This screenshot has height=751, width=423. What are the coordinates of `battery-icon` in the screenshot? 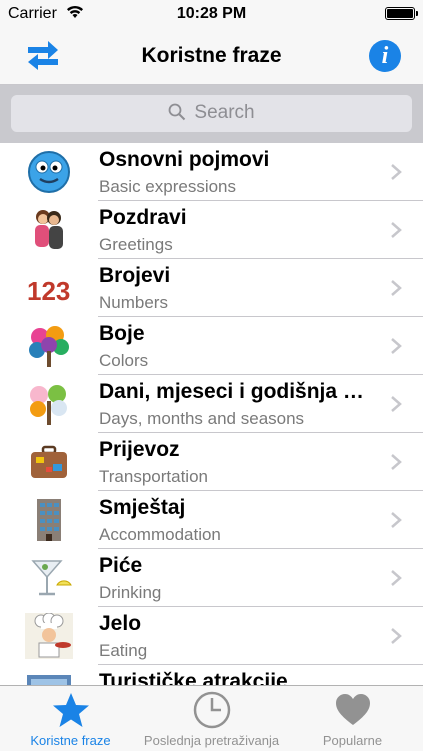 It's located at (401, 13).